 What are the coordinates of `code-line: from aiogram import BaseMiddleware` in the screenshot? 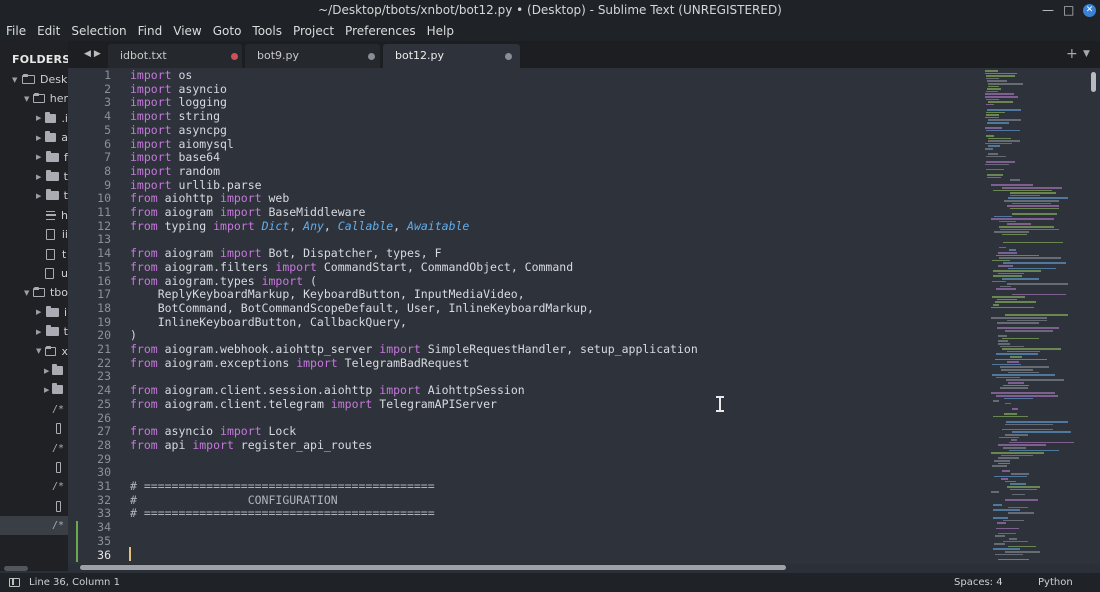 It's located at (247, 212).